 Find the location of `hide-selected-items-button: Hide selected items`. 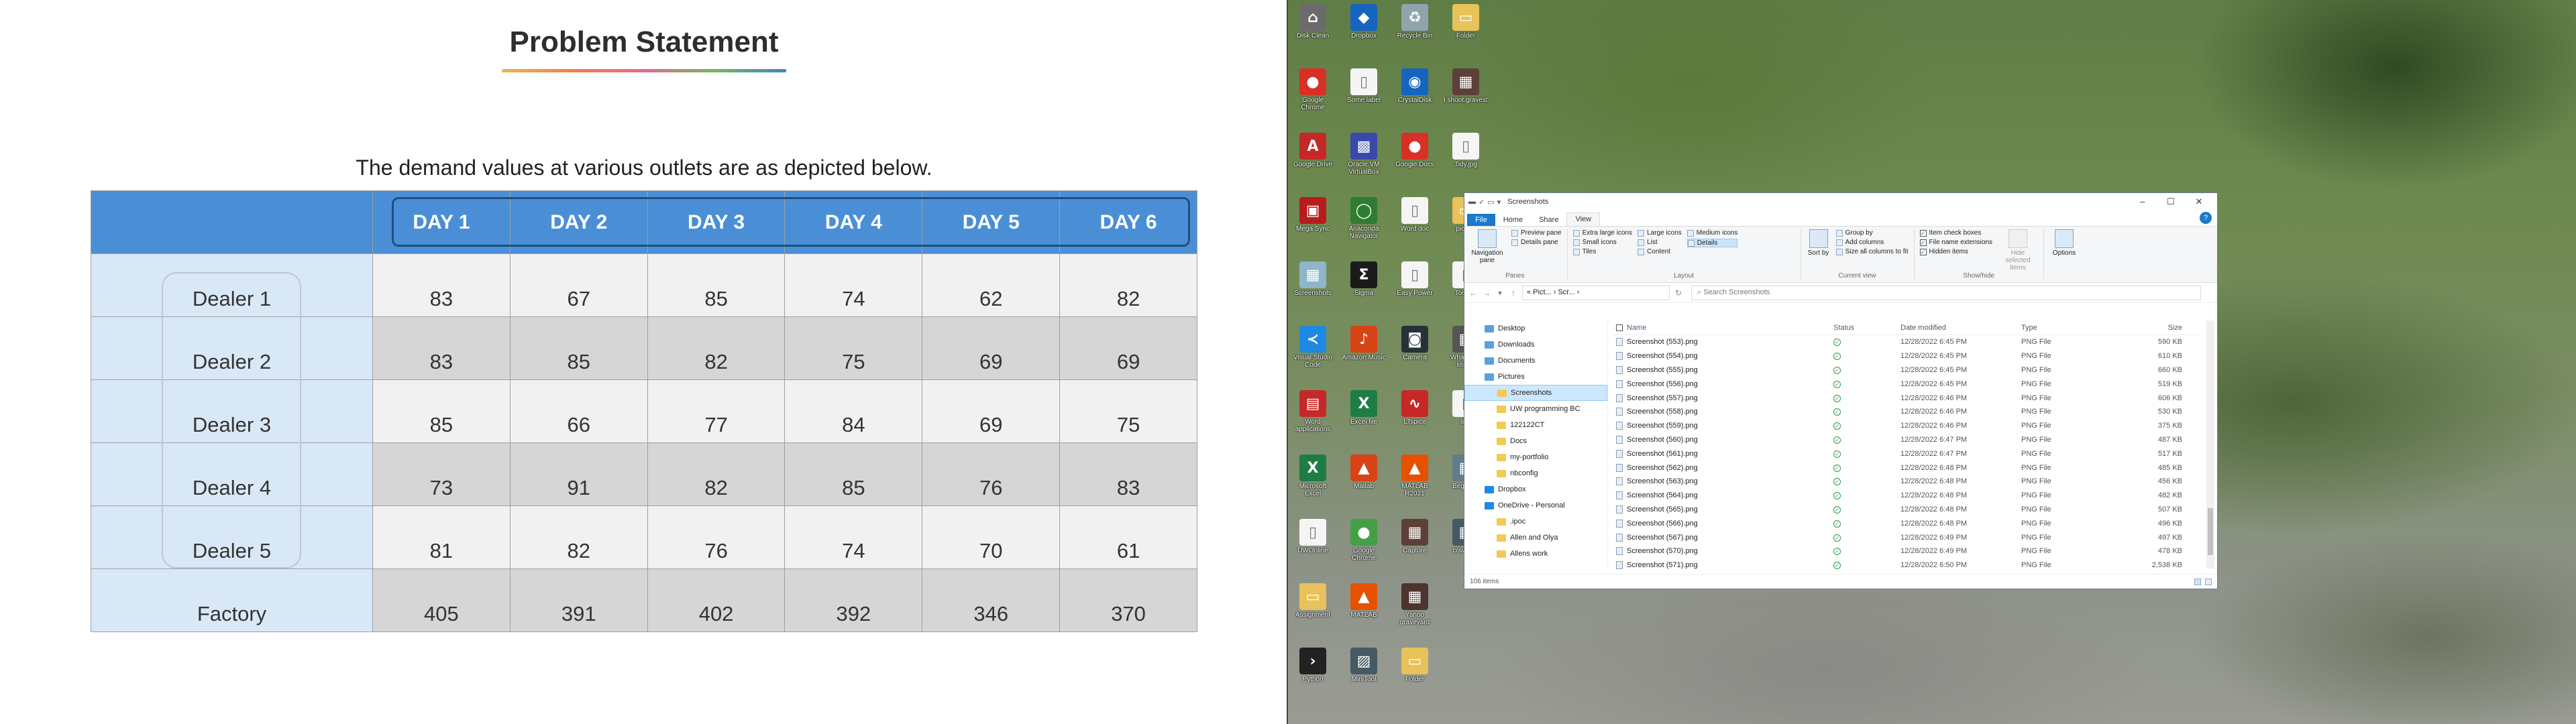

hide-selected-items-button: Hide selected items is located at coordinates (2018, 250).